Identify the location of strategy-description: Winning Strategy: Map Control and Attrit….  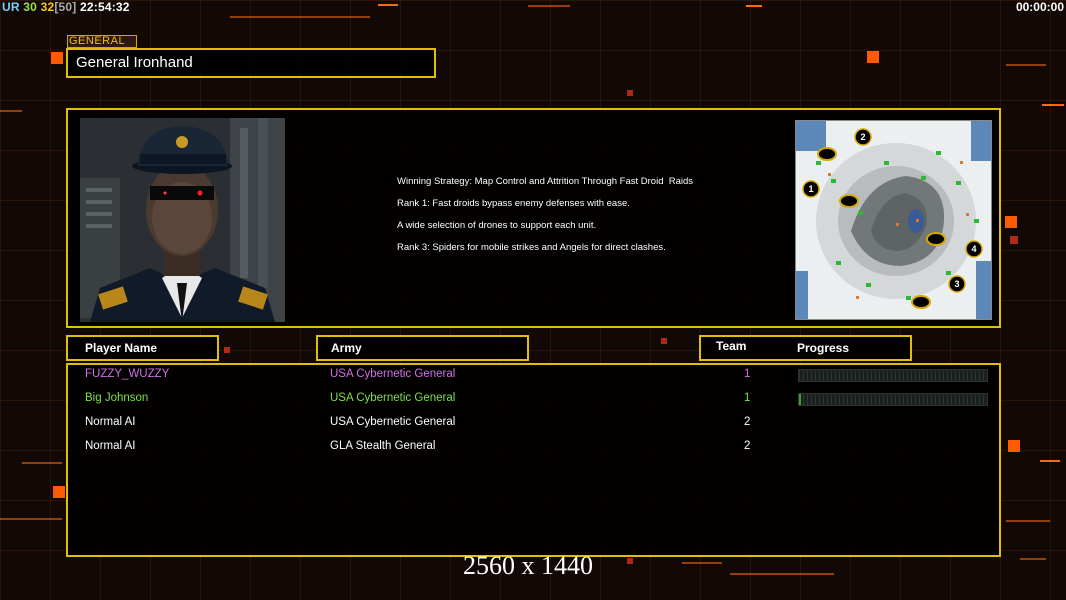
(547, 220).